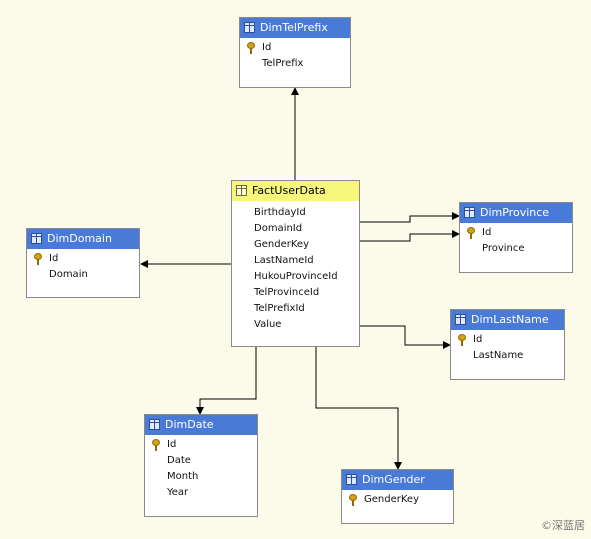 This screenshot has width=591, height=539. I want to click on column-name: Year, so click(178, 492).